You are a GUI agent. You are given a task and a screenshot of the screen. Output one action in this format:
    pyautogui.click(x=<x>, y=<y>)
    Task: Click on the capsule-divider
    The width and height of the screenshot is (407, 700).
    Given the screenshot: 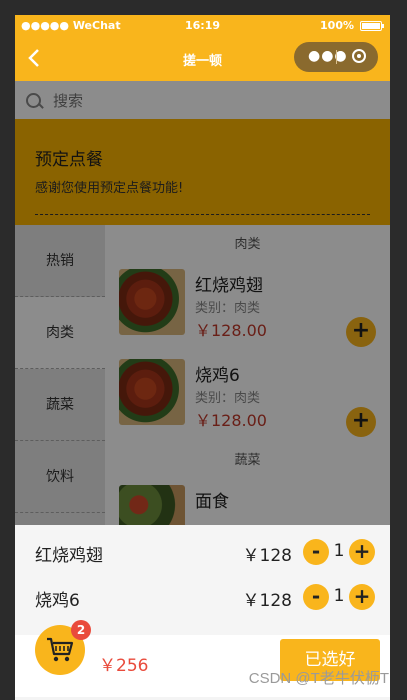 What is the action you would take?
    pyautogui.click(x=336, y=57)
    